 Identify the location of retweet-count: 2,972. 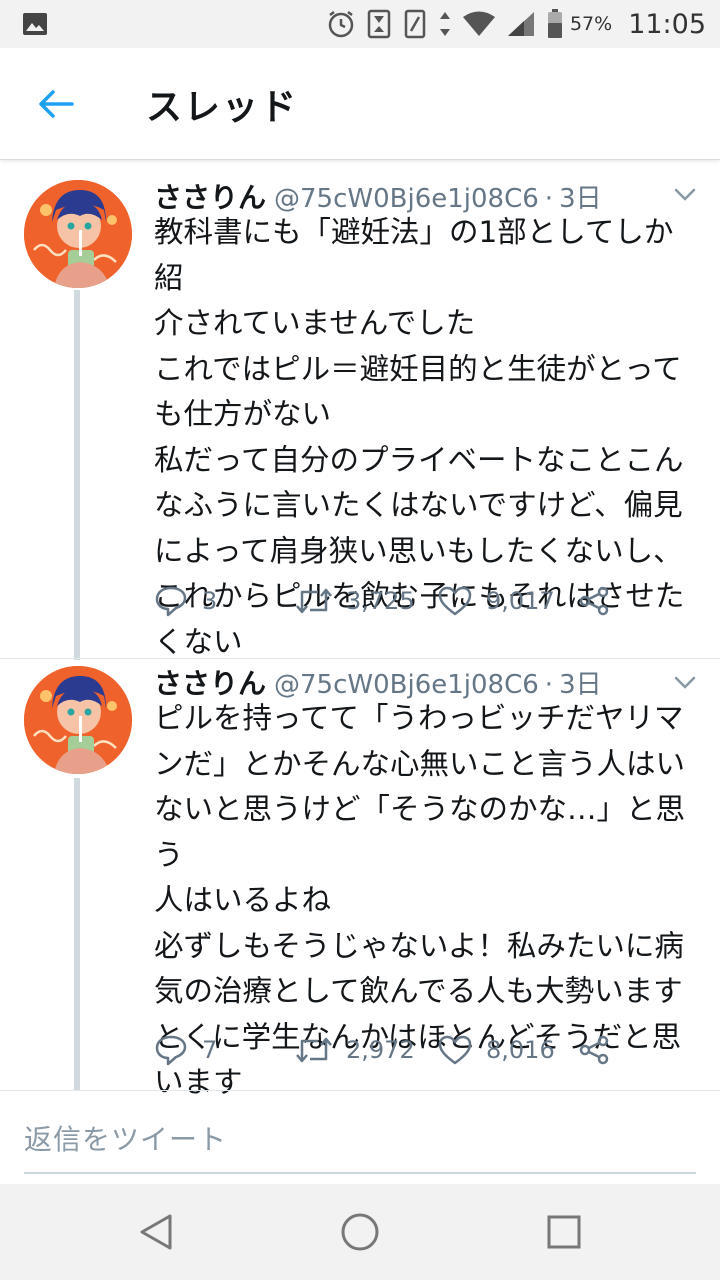
(380, 1050).